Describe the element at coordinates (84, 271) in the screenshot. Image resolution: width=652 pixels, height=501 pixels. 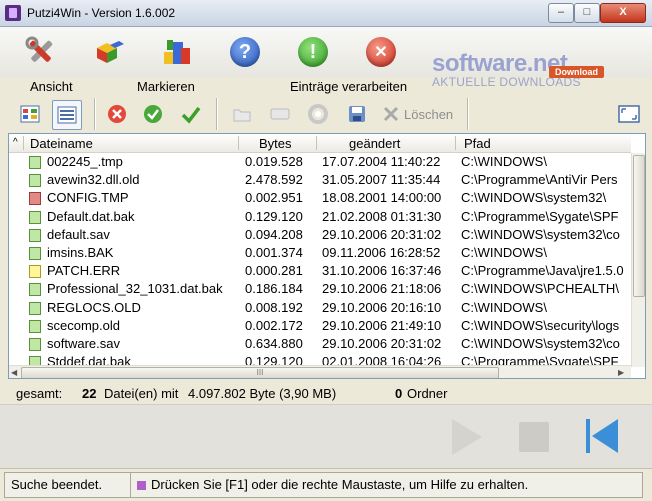
I see `cell-name: PATCH.ERR` at that location.